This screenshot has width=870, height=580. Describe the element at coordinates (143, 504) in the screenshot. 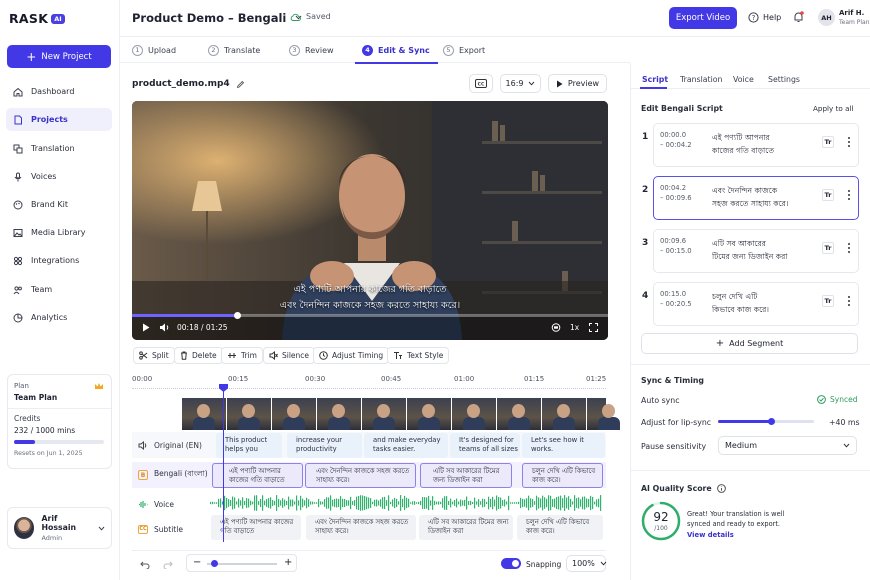

I see `waveform-icon` at that location.